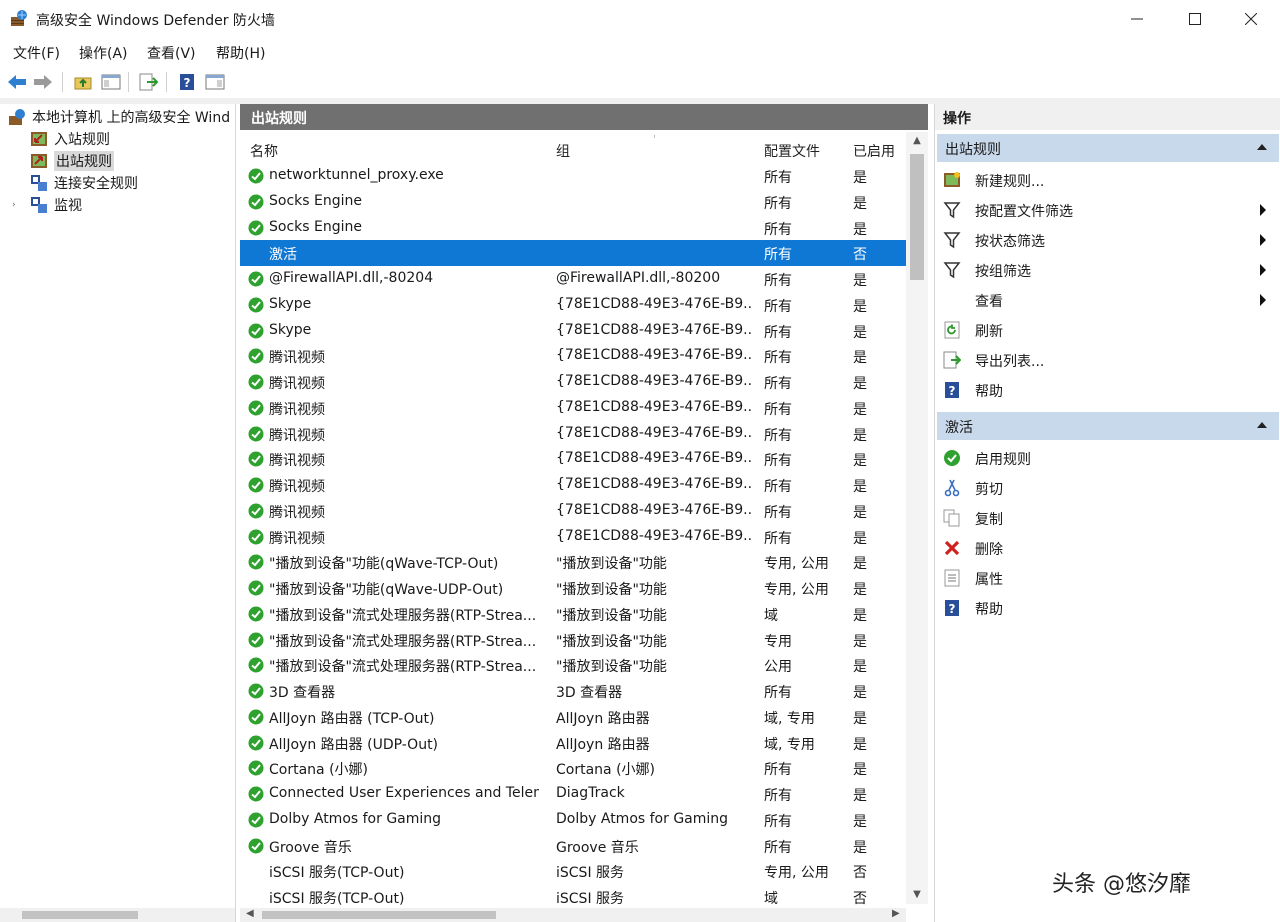  Describe the element at coordinates (1107, 548) in the screenshot. I see `action-item: 删除` at that location.